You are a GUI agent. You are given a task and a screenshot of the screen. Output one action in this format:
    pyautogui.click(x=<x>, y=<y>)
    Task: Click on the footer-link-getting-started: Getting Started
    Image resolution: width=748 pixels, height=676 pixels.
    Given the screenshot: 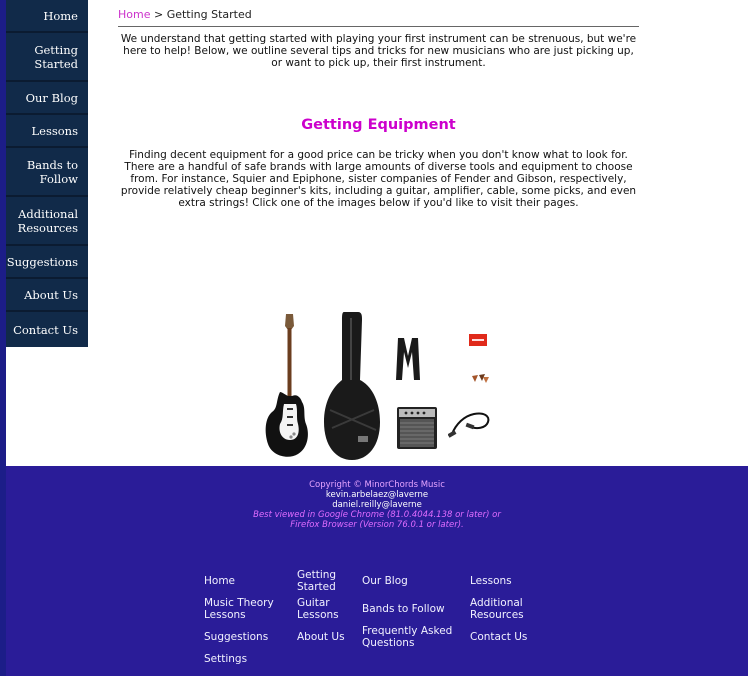 What is the action you would take?
    pyautogui.click(x=323, y=581)
    